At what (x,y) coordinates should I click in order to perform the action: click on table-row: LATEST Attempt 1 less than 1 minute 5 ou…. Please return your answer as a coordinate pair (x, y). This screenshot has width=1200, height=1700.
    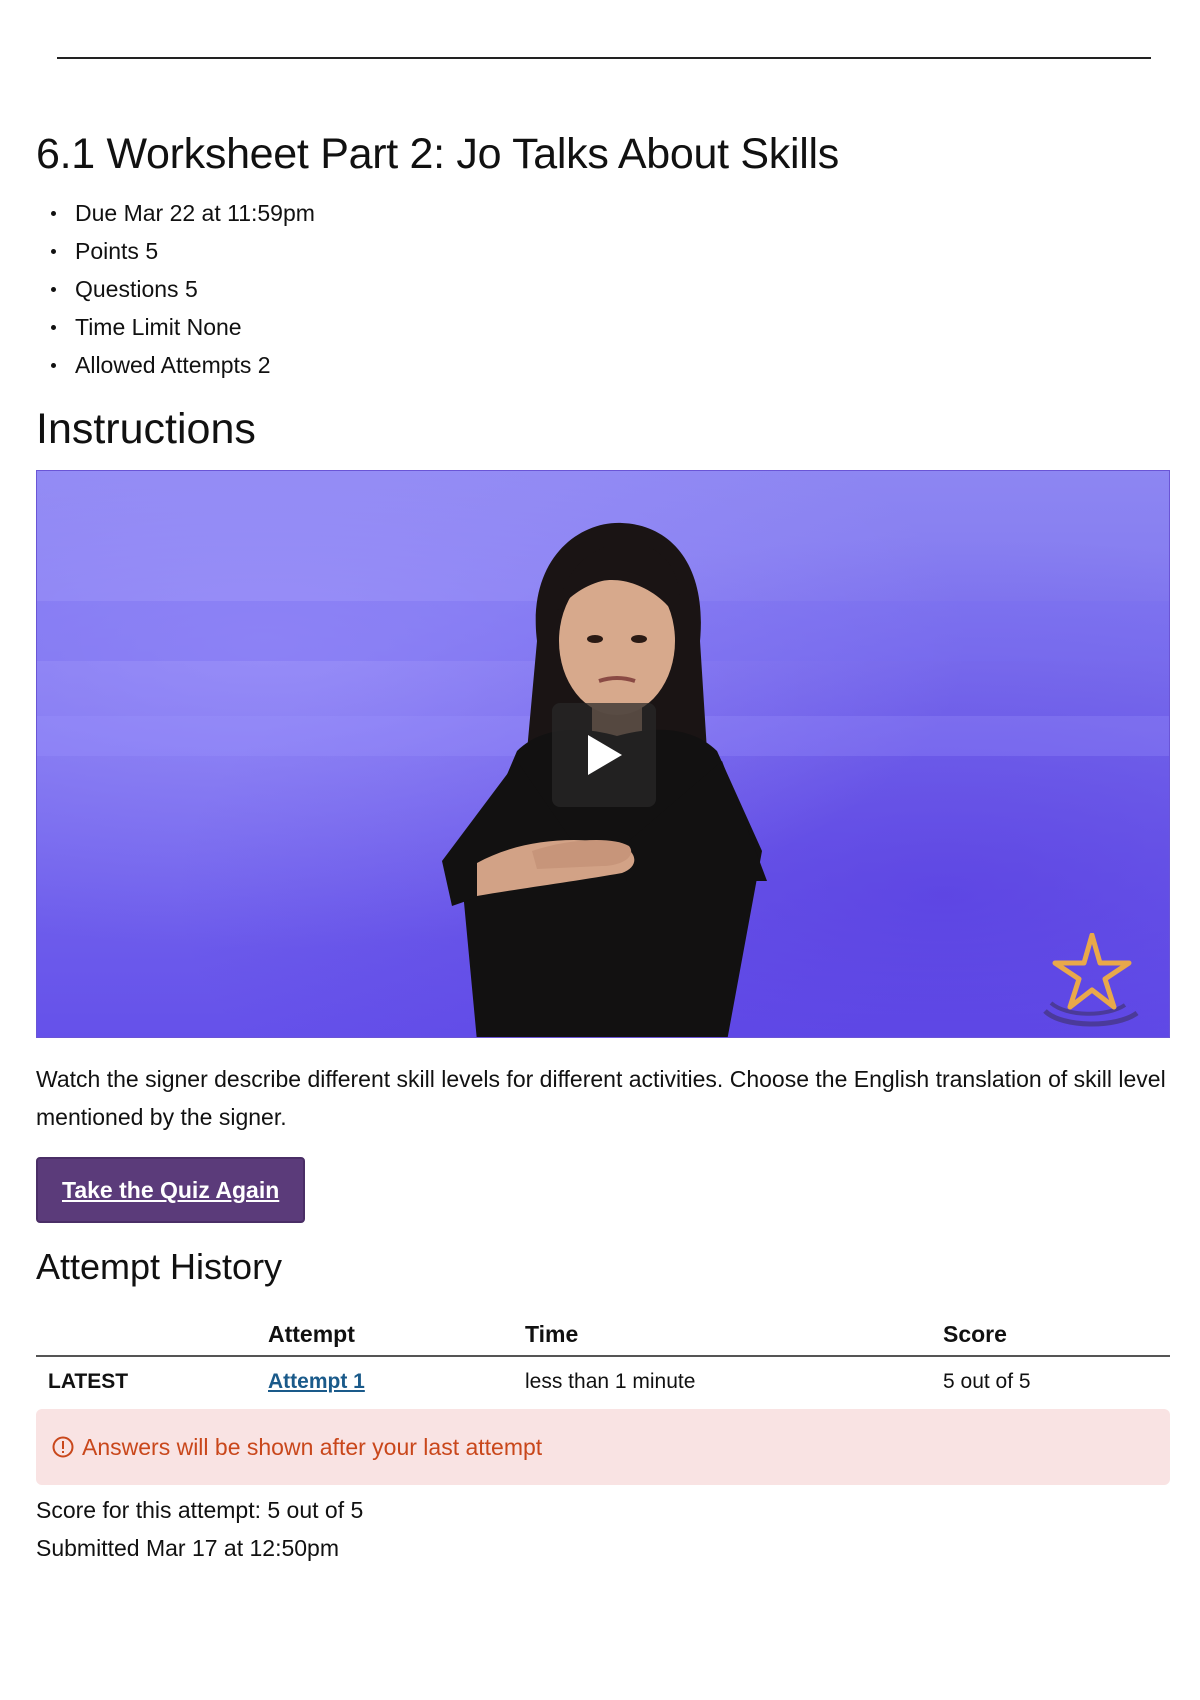
    Looking at the image, I should click on (603, 1381).